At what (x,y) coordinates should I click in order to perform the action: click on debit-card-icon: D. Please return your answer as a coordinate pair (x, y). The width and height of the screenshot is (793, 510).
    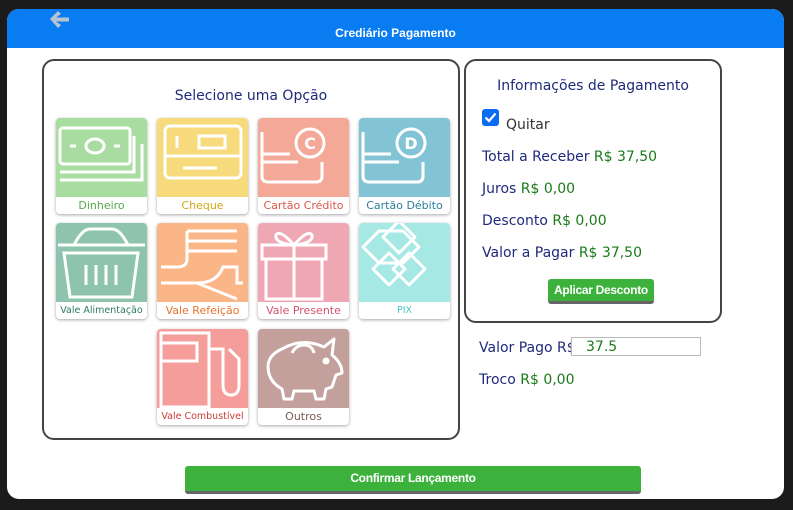
    Looking at the image, I should click on (394, 155).